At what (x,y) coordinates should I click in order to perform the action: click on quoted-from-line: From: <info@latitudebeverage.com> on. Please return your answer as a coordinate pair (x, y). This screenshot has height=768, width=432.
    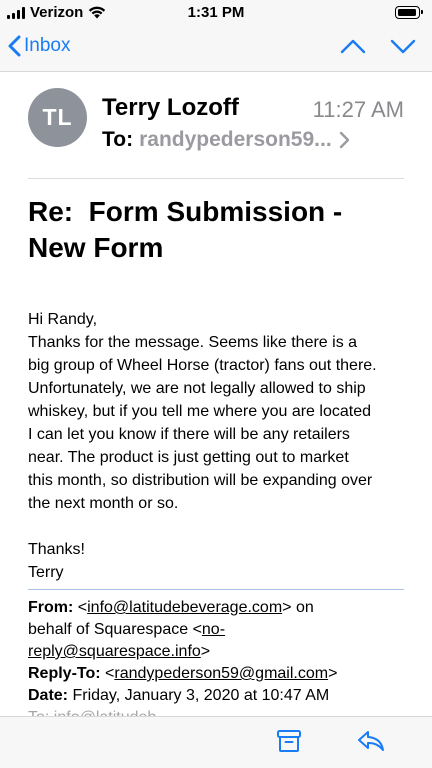
    Looking at the image, I should click on (171, 607).